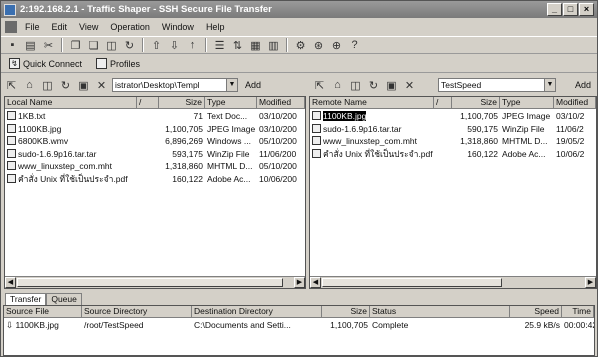 The width and height of the screenshot is (598, 357). I want to click on remote-hscrollbar: ◀ ▶, so click(453, 282).